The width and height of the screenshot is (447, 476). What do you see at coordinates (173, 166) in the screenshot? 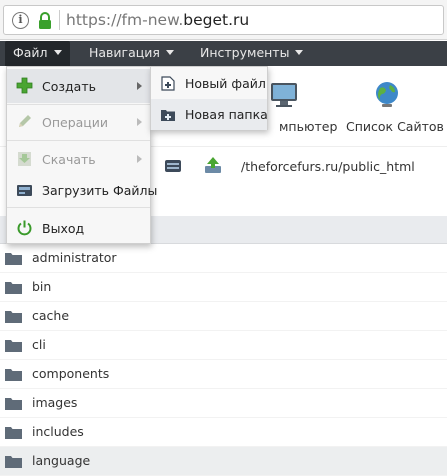
I see `drive-icon` at bounding box center [173, 166].